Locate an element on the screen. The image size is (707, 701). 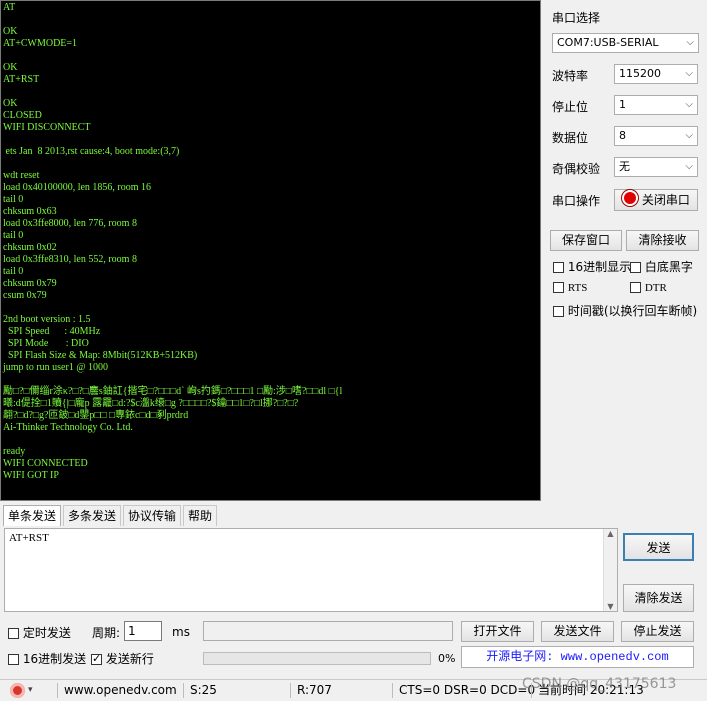
dtr-checkbox is located at coordinates (635, 287).